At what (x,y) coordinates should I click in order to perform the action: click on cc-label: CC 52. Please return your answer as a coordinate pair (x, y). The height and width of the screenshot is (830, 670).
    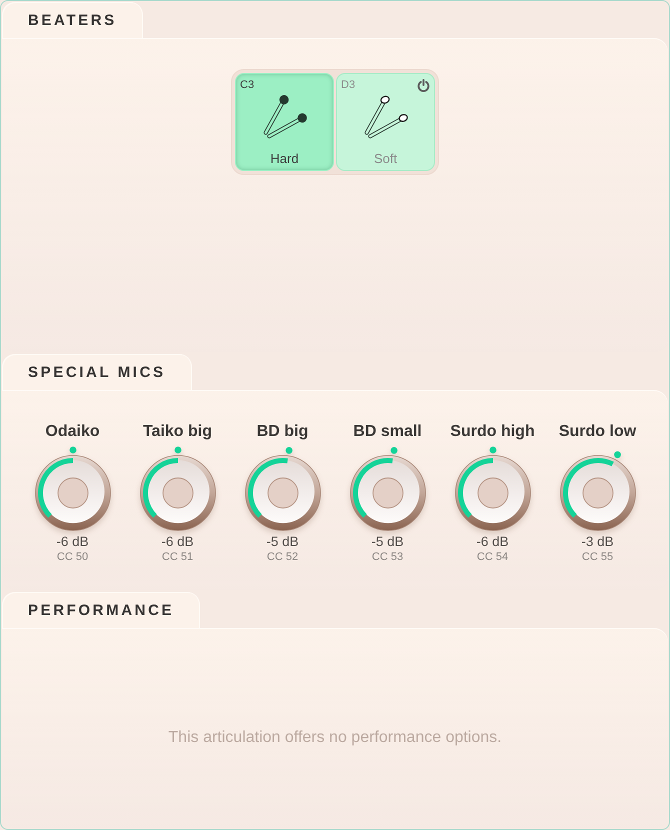
    Looking at the image, I should click on (282, 557).